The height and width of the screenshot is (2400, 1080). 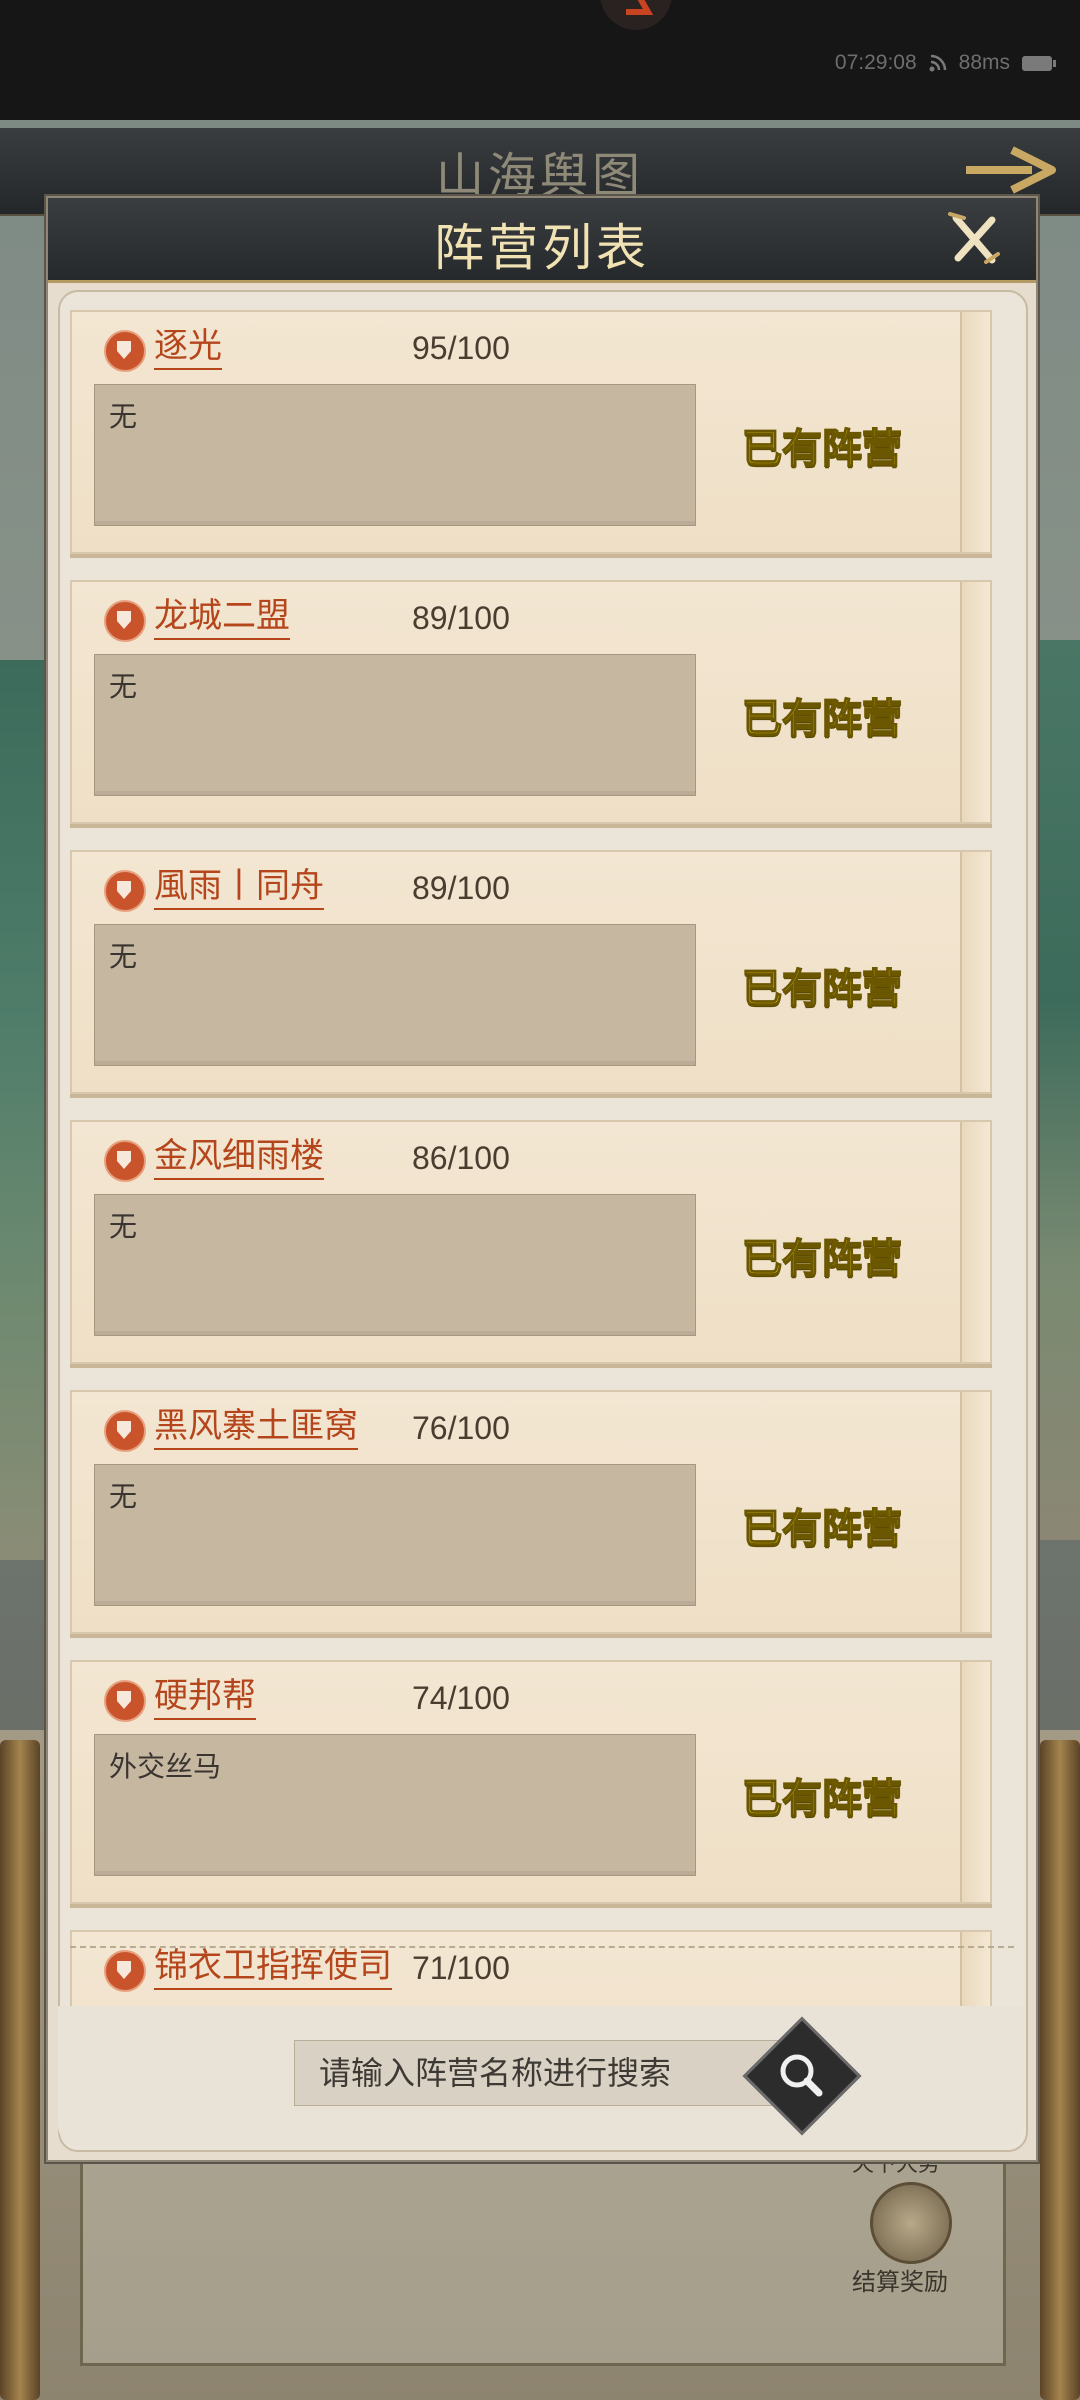 What do you see at coordinates (544, 2073) in the screenshot?
I see `camp-search-input` at bounding box center [544, 2073].